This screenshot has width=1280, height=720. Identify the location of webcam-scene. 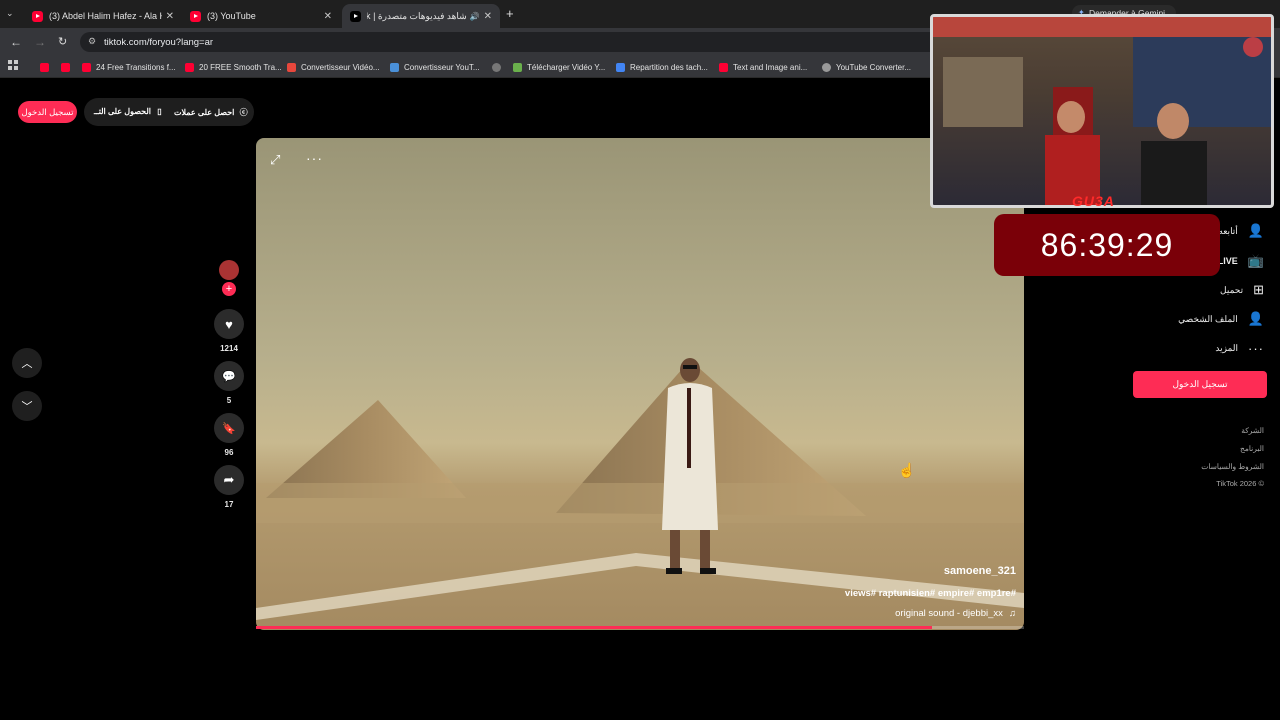
(1102, 111).